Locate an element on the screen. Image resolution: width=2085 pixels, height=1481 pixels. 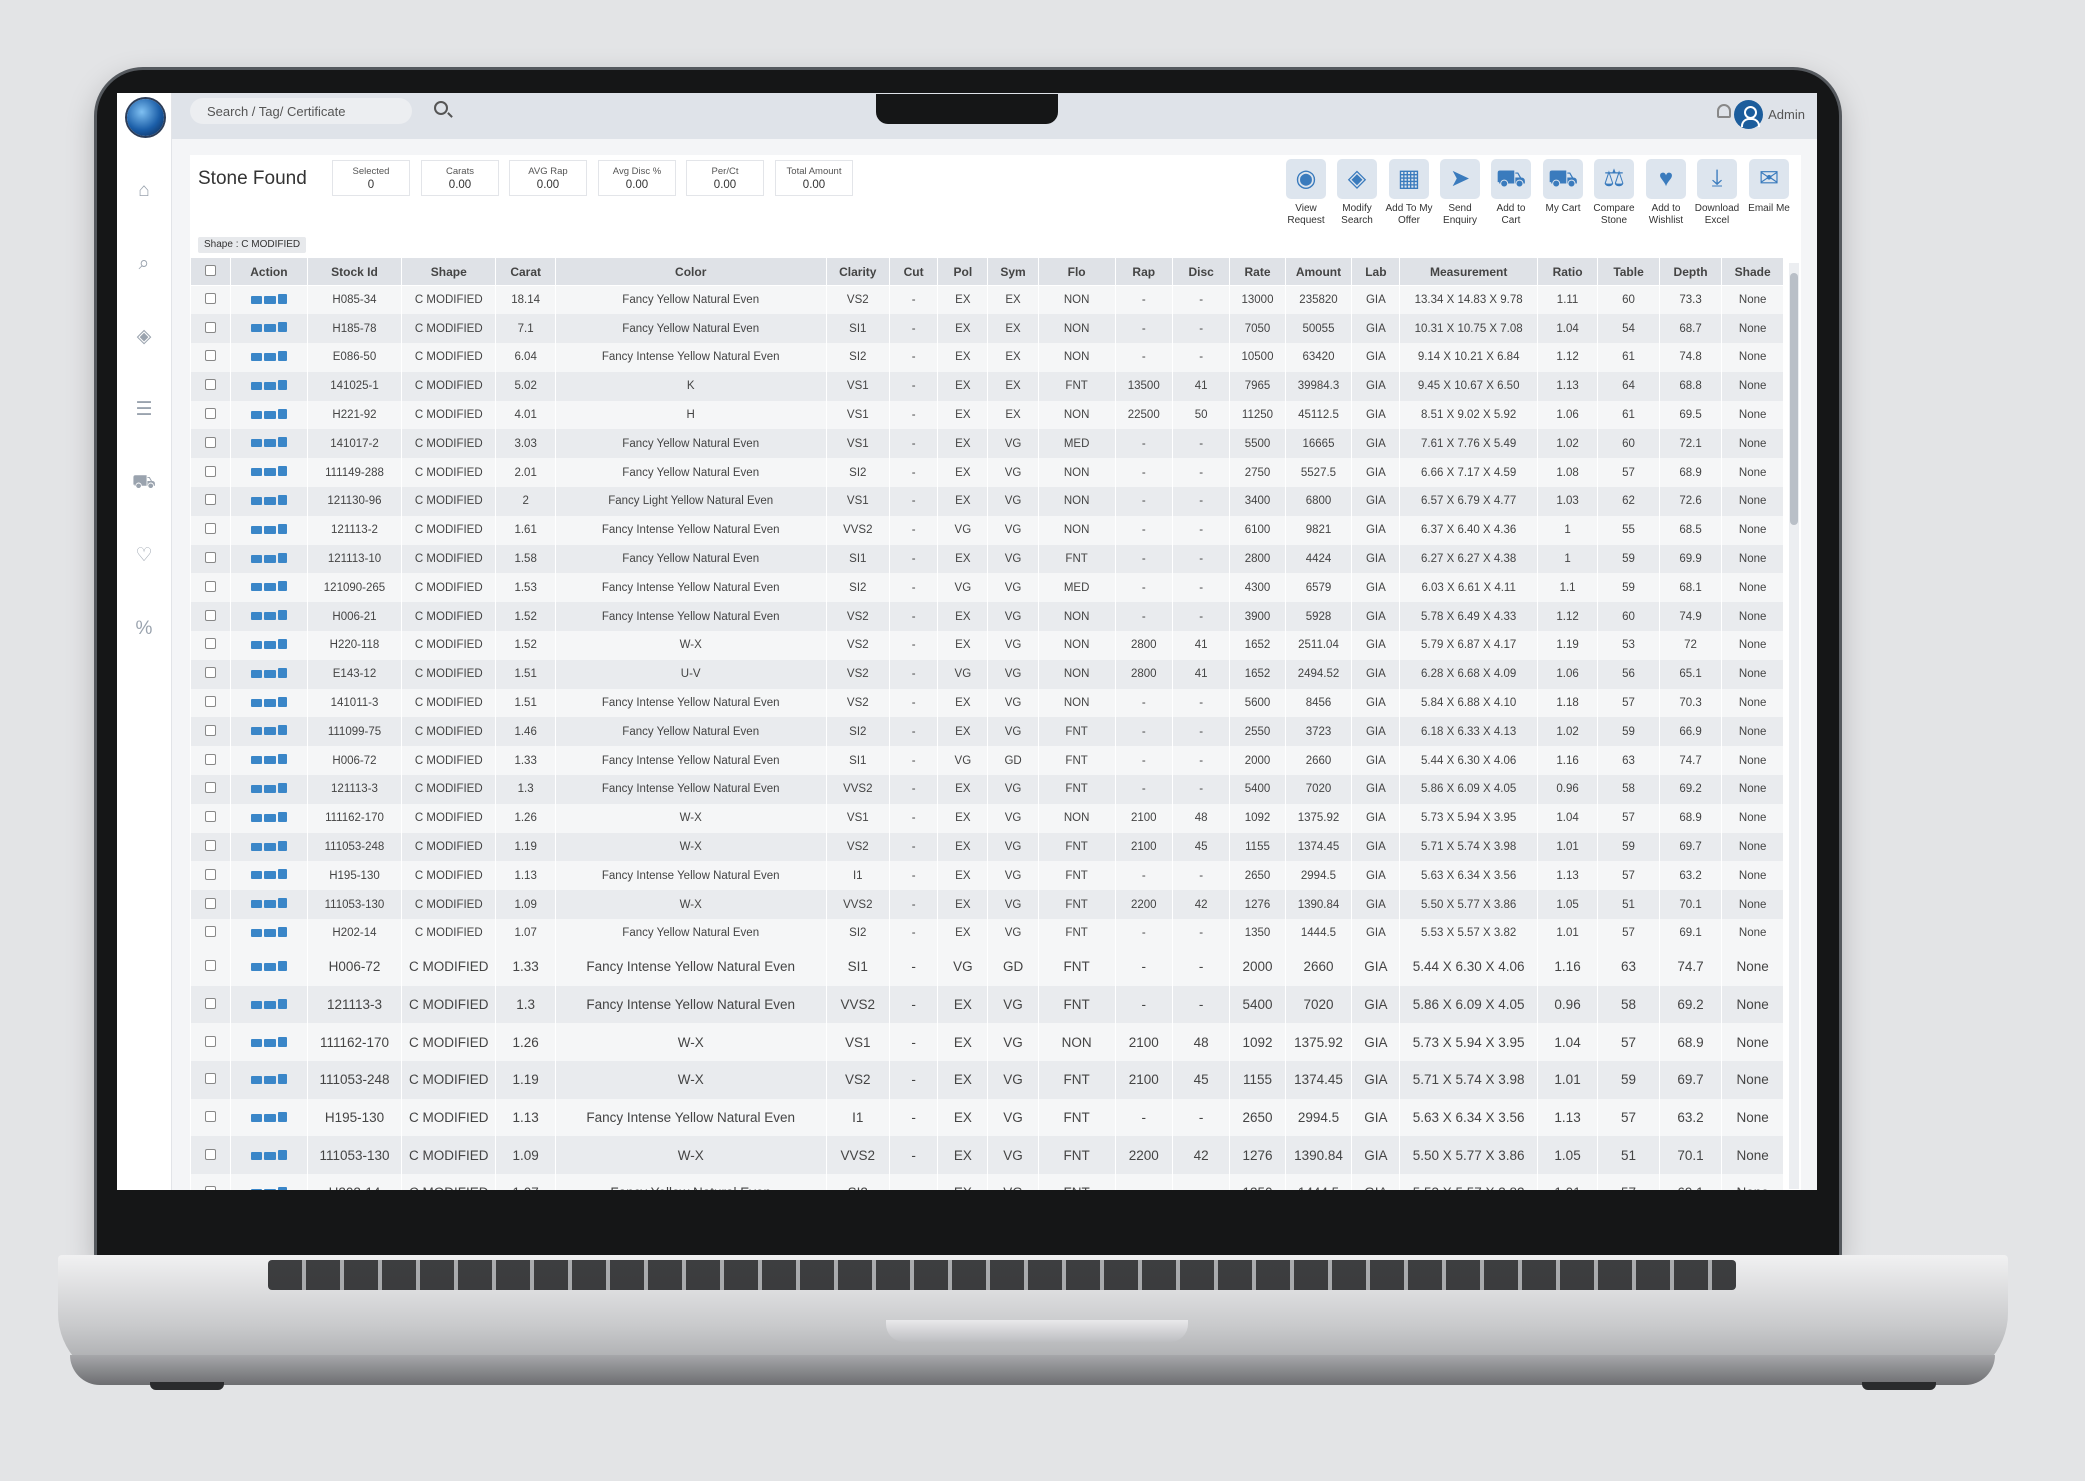
my-cart-button: ⛟ My Cart is located at coordinates (1563, 198).